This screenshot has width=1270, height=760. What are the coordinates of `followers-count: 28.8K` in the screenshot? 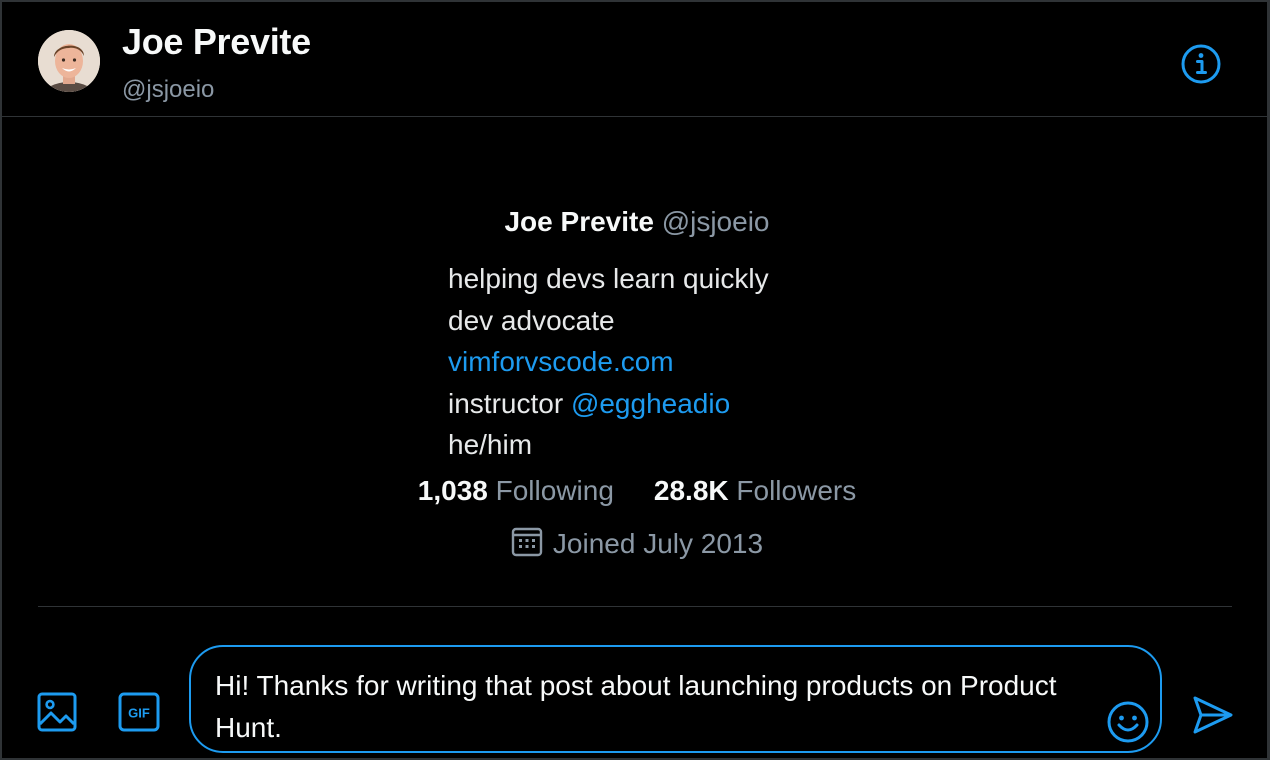 It's located at (691, 490).